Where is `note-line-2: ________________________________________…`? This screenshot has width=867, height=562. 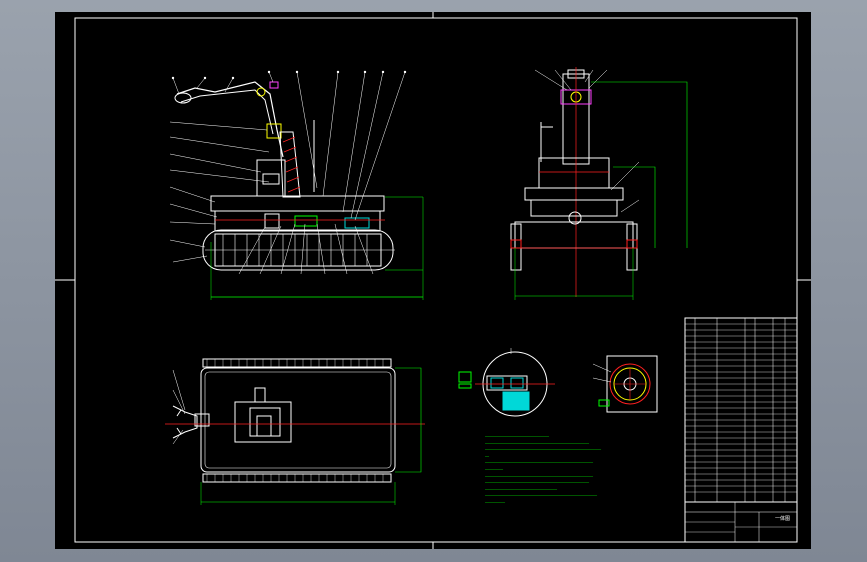 note-line-2: ________________________________________… is located at coordinates (537, 441).